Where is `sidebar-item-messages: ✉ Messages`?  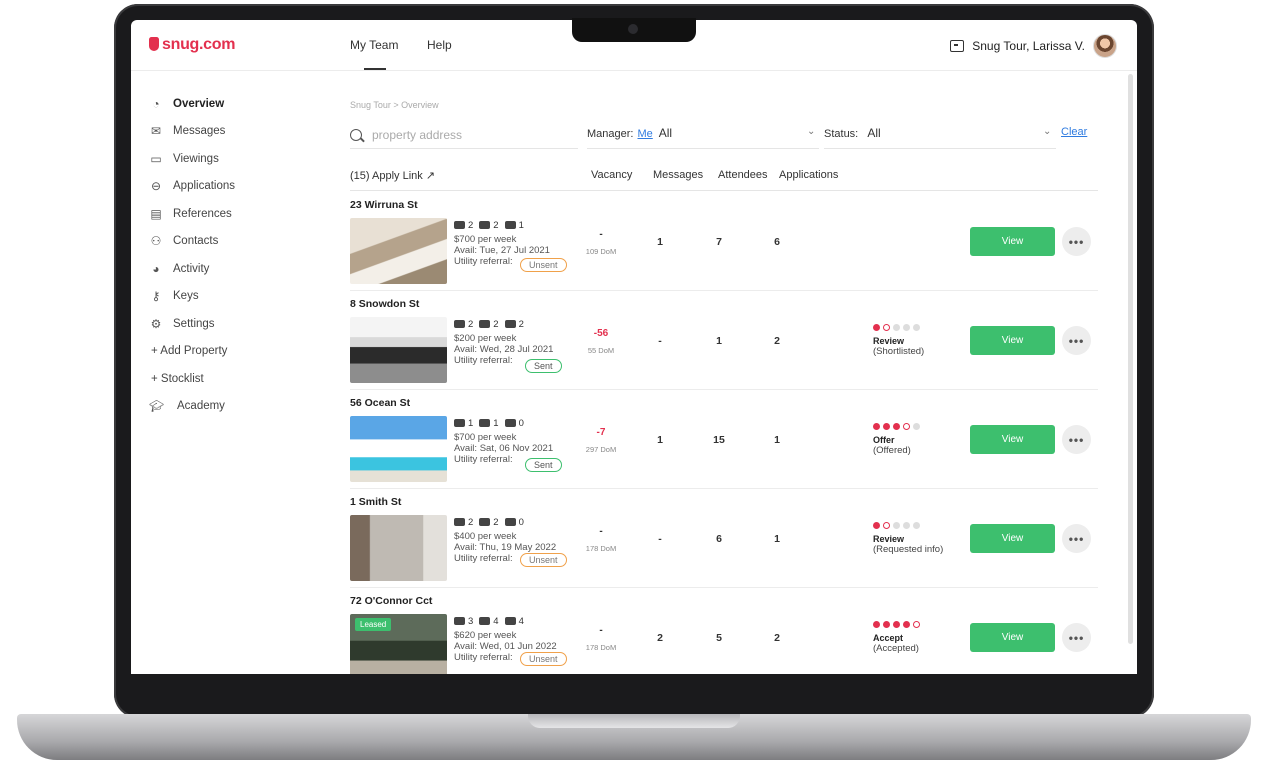
sidebar-item-messages: ✉ Messages is located at coordinates (234, 132).